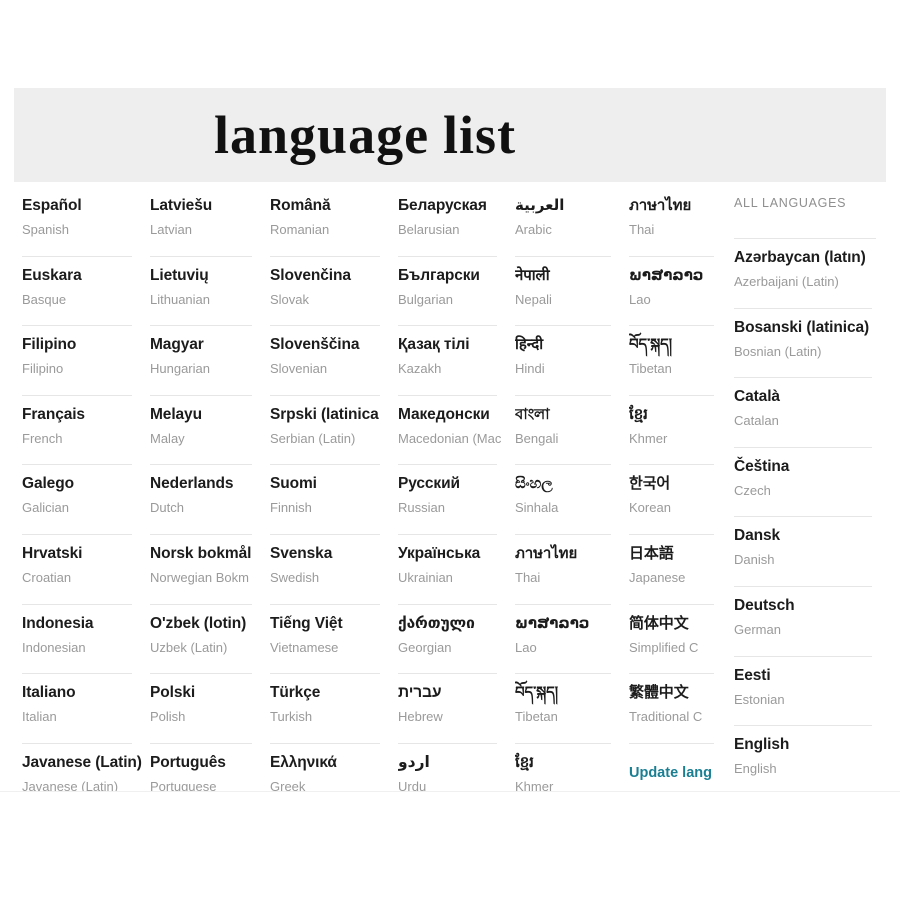 This screenshot has width=900, height=900. Describe the element at coordinates (420, 717) in the screenshot. I see `language-english-name: Hebrew` at that location.